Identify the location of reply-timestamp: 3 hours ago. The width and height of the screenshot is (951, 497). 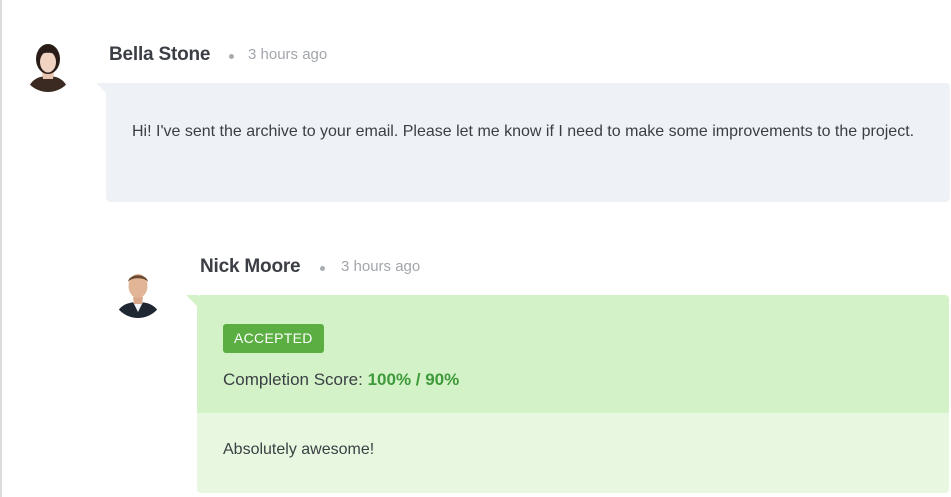
(381, 266).